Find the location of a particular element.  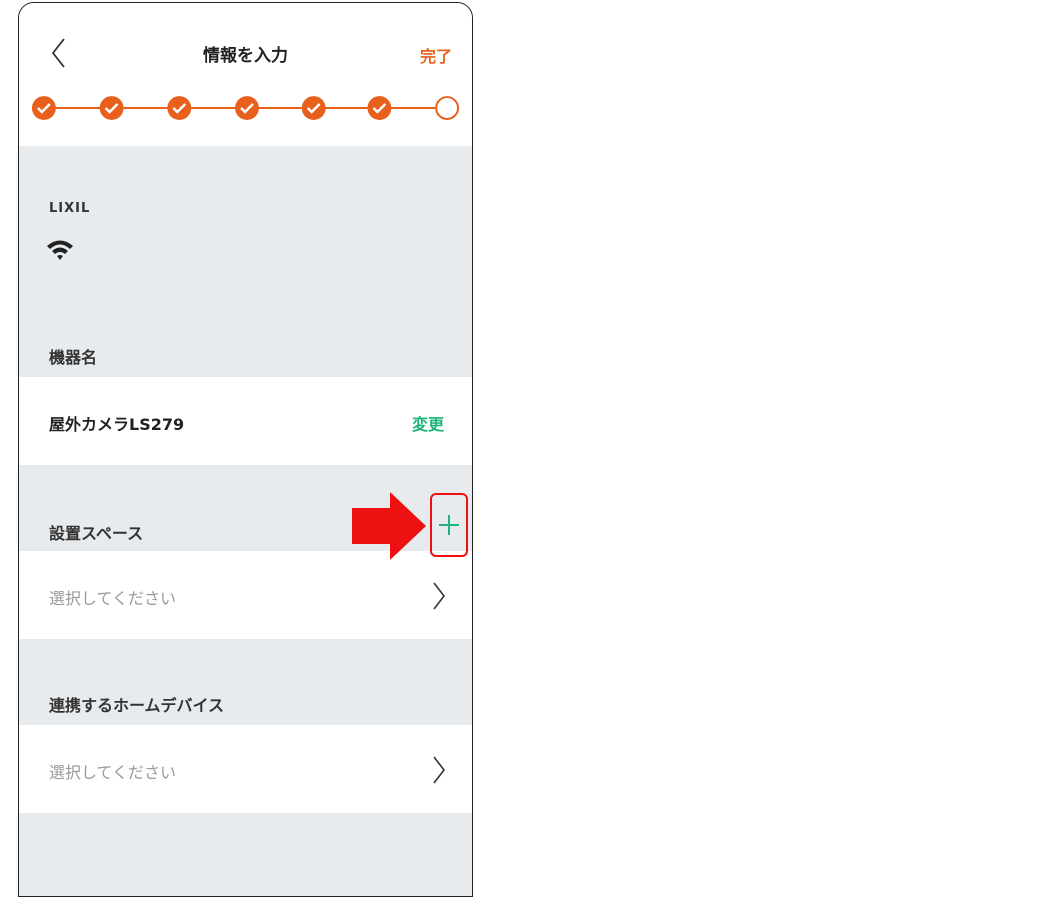

step-1-complete is located at coordinates (43, 108).